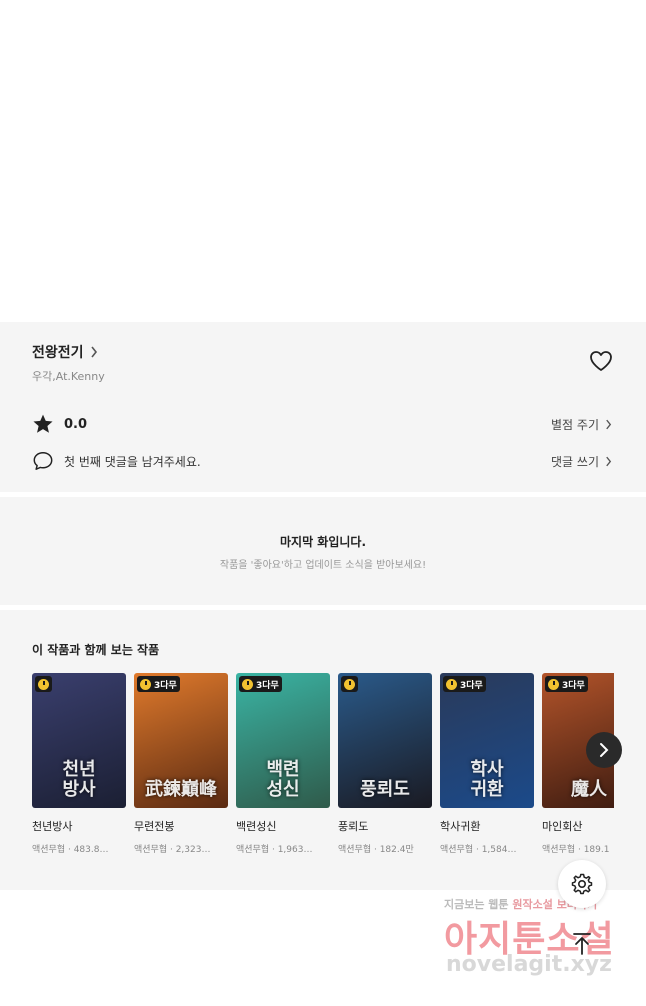 The width and height of the screenshot is (646, 1006). I want to click on recommendations-title: 이 작품과 함께 보는 작품, so click(96, 650).